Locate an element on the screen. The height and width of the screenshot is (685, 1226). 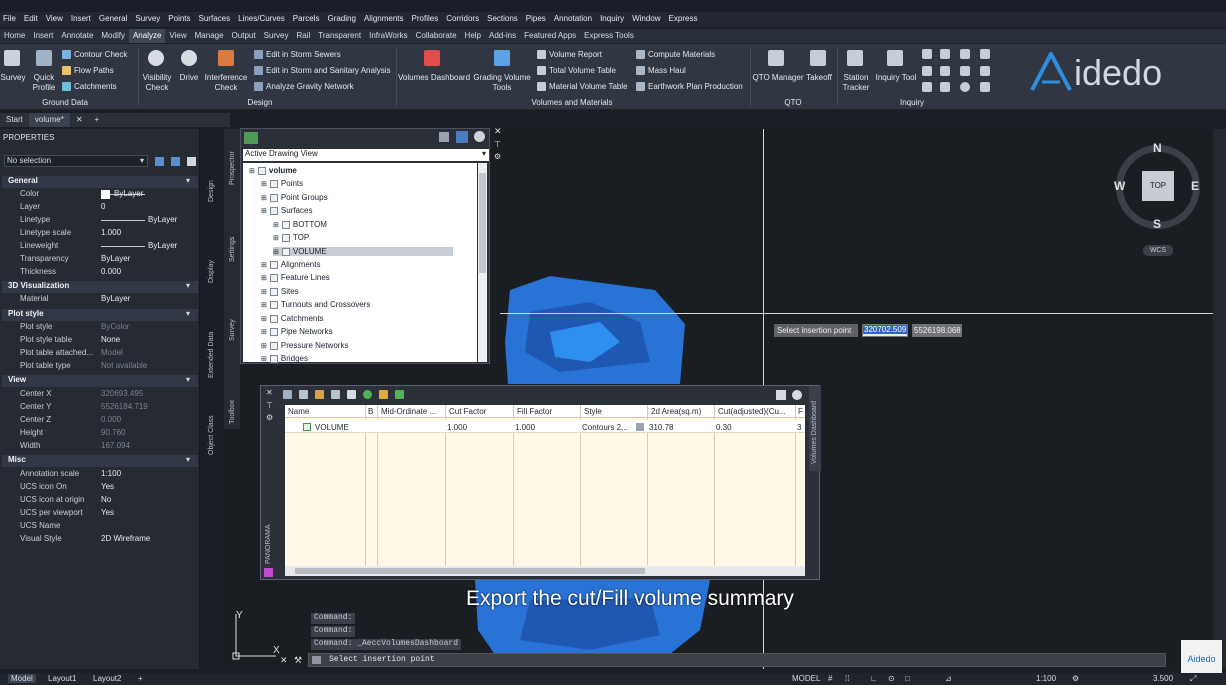
export-icon is located at coordinates (383, 394).